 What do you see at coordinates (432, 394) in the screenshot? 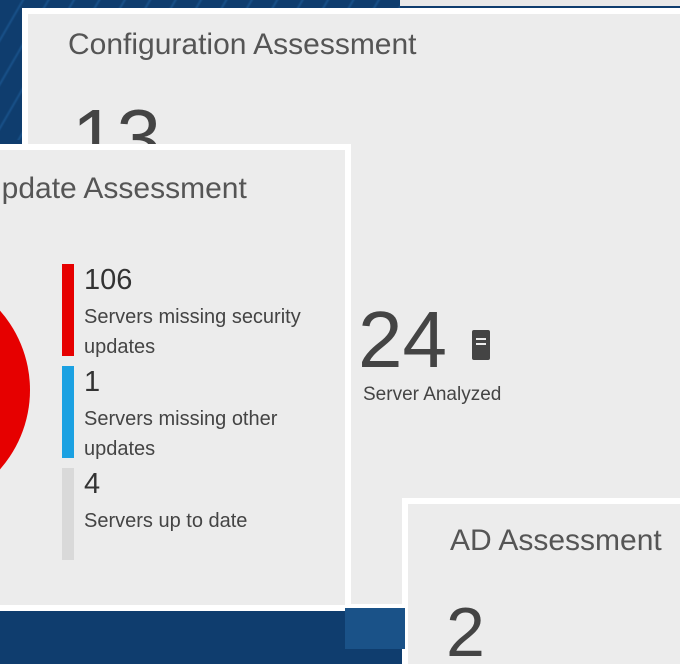
I see `servers-analyzed-label: Server Analyzed` at bounding box center [432, 394].